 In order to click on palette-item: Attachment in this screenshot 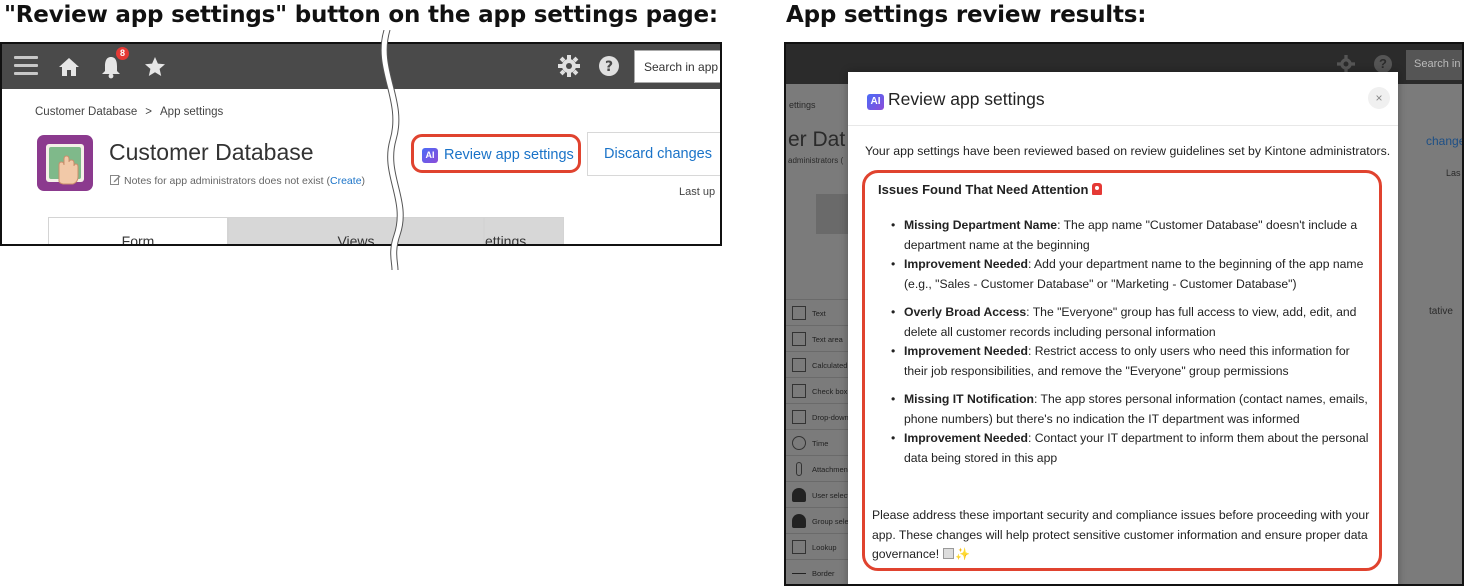, I will do `click(817, 468)`.